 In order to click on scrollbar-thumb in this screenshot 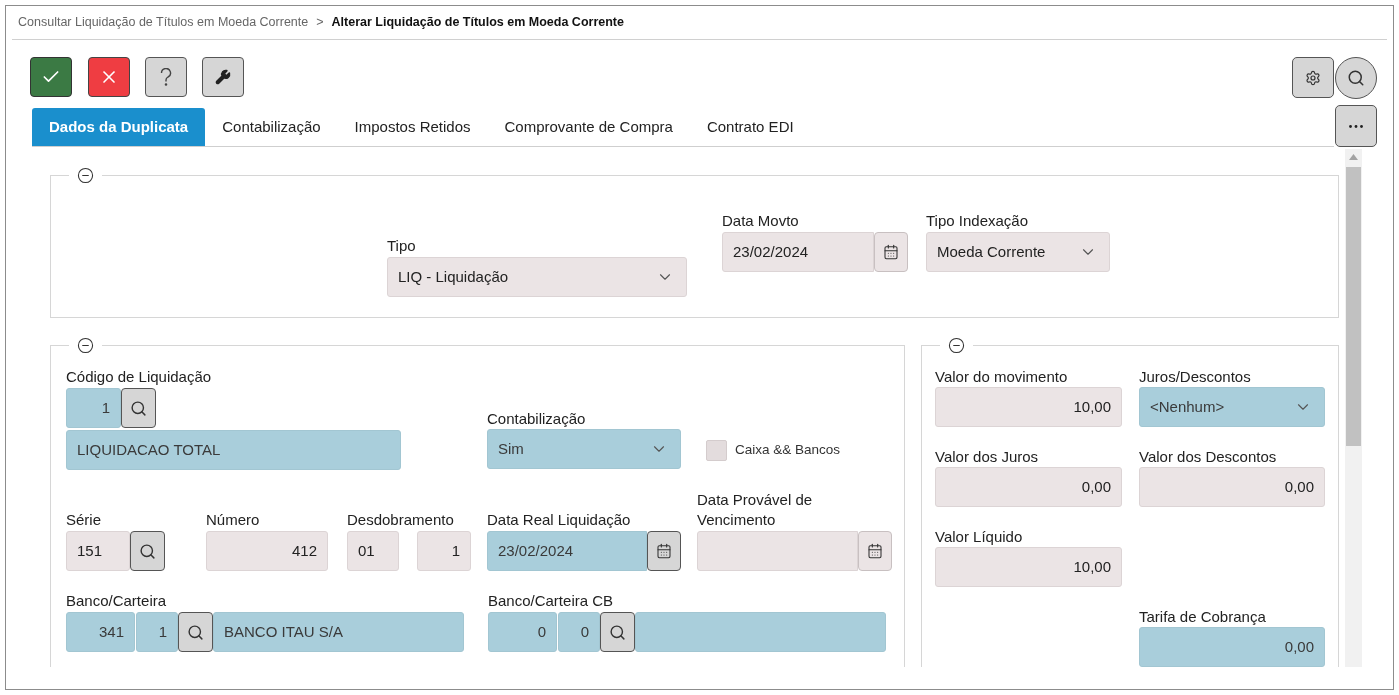, I will do `click(1353, 306)`.